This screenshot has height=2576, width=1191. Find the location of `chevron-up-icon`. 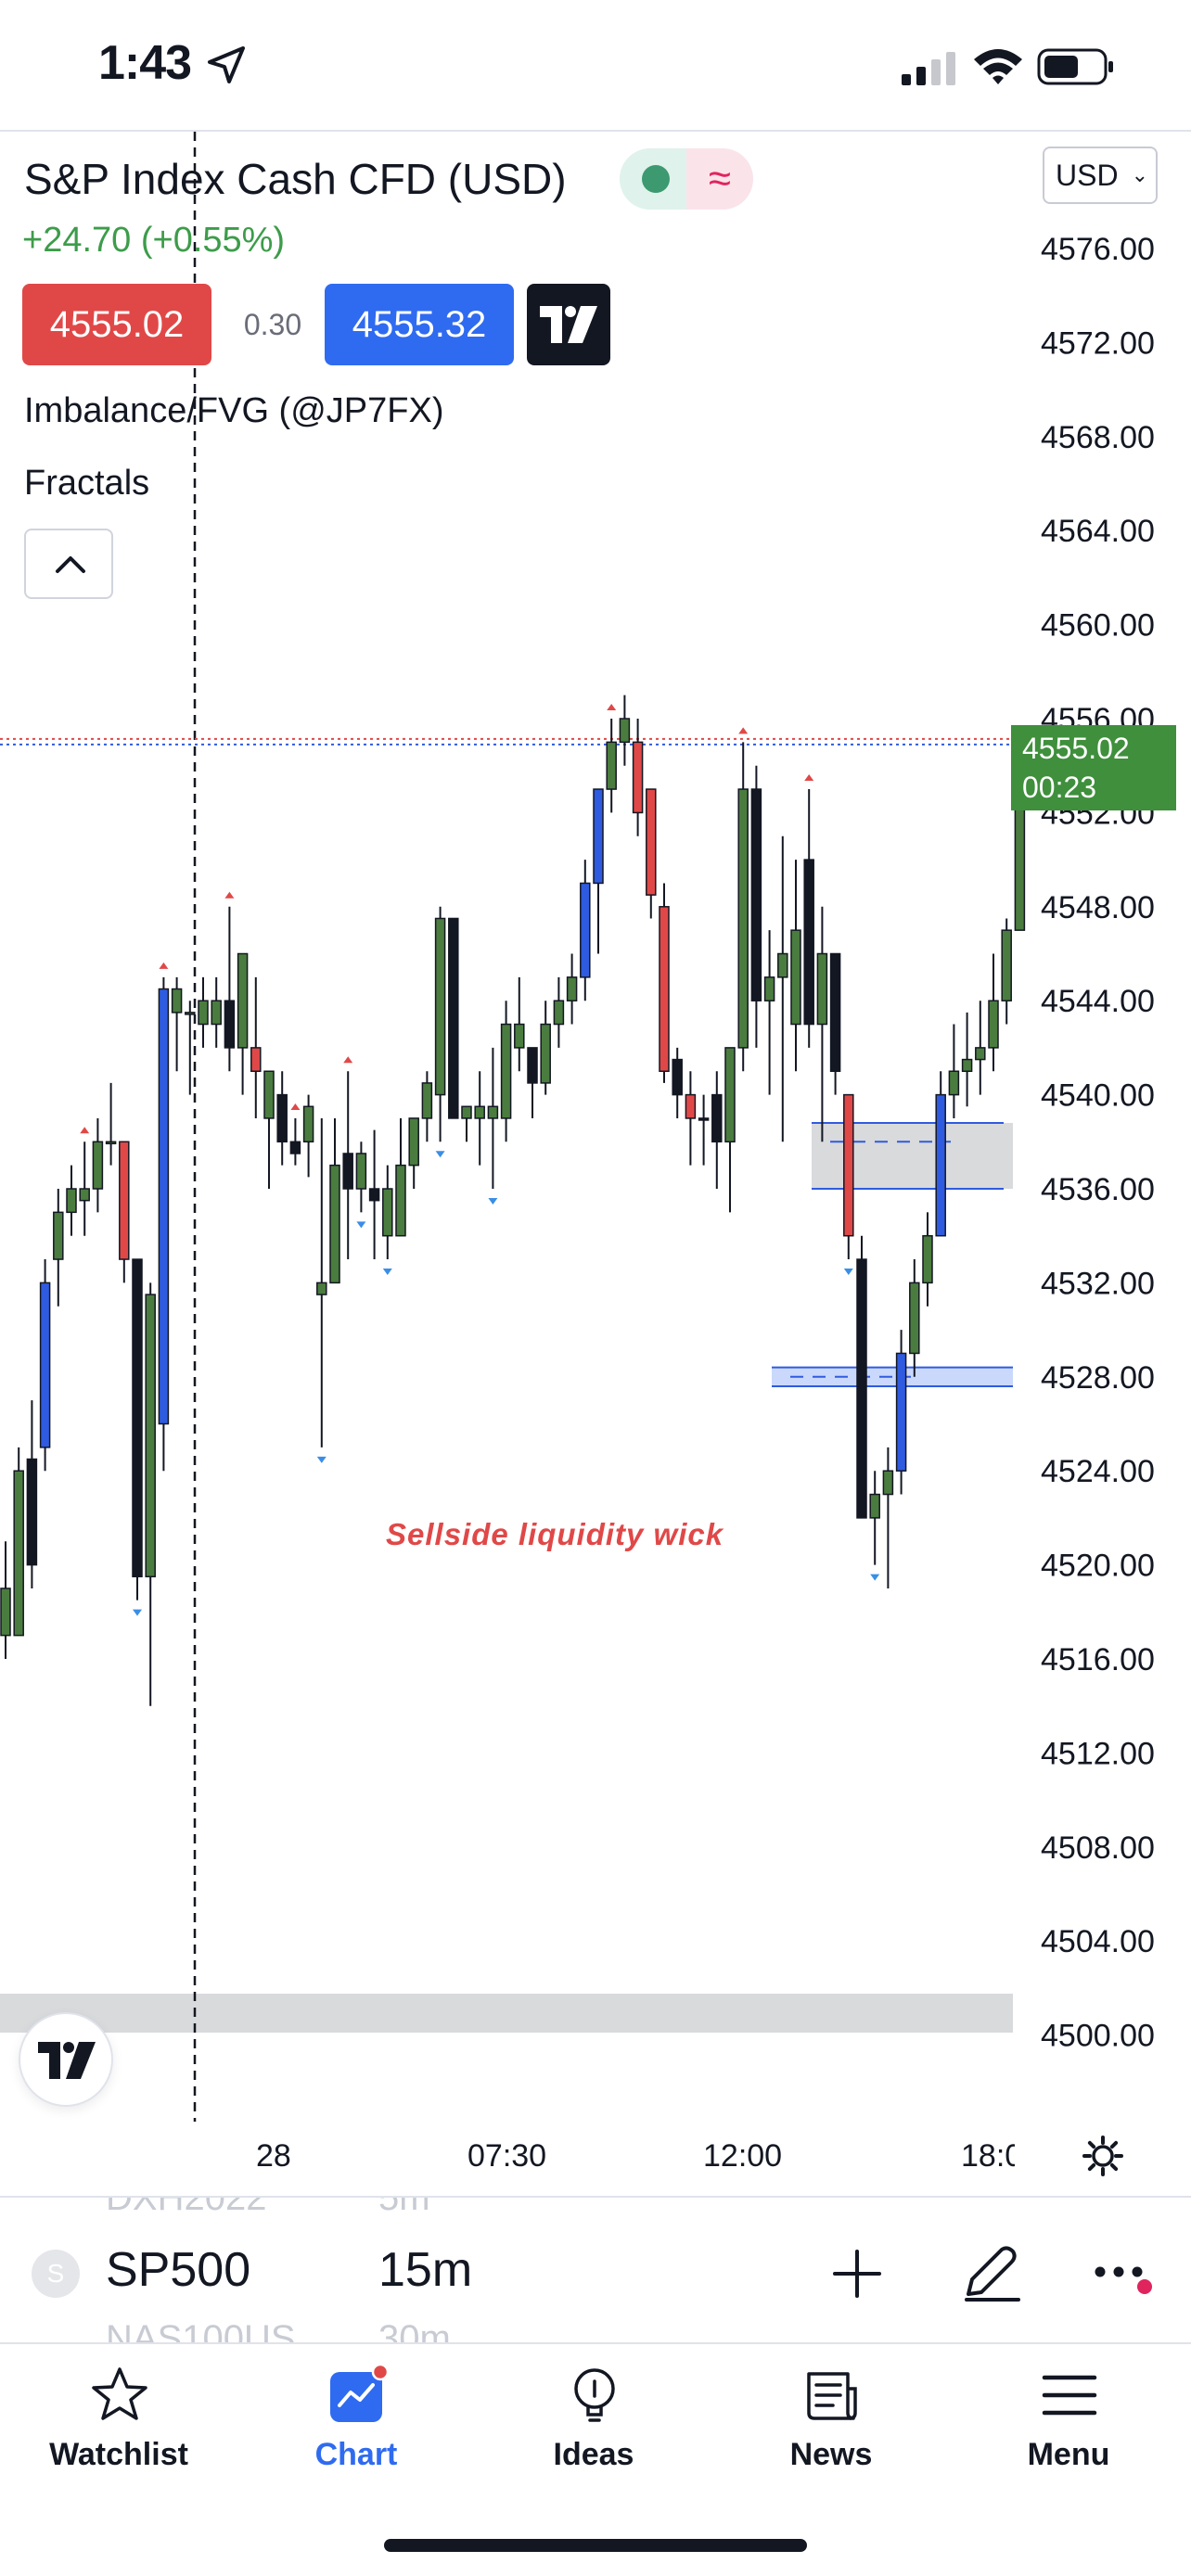

chevron-up-icon is located at coordinates (70, 565).